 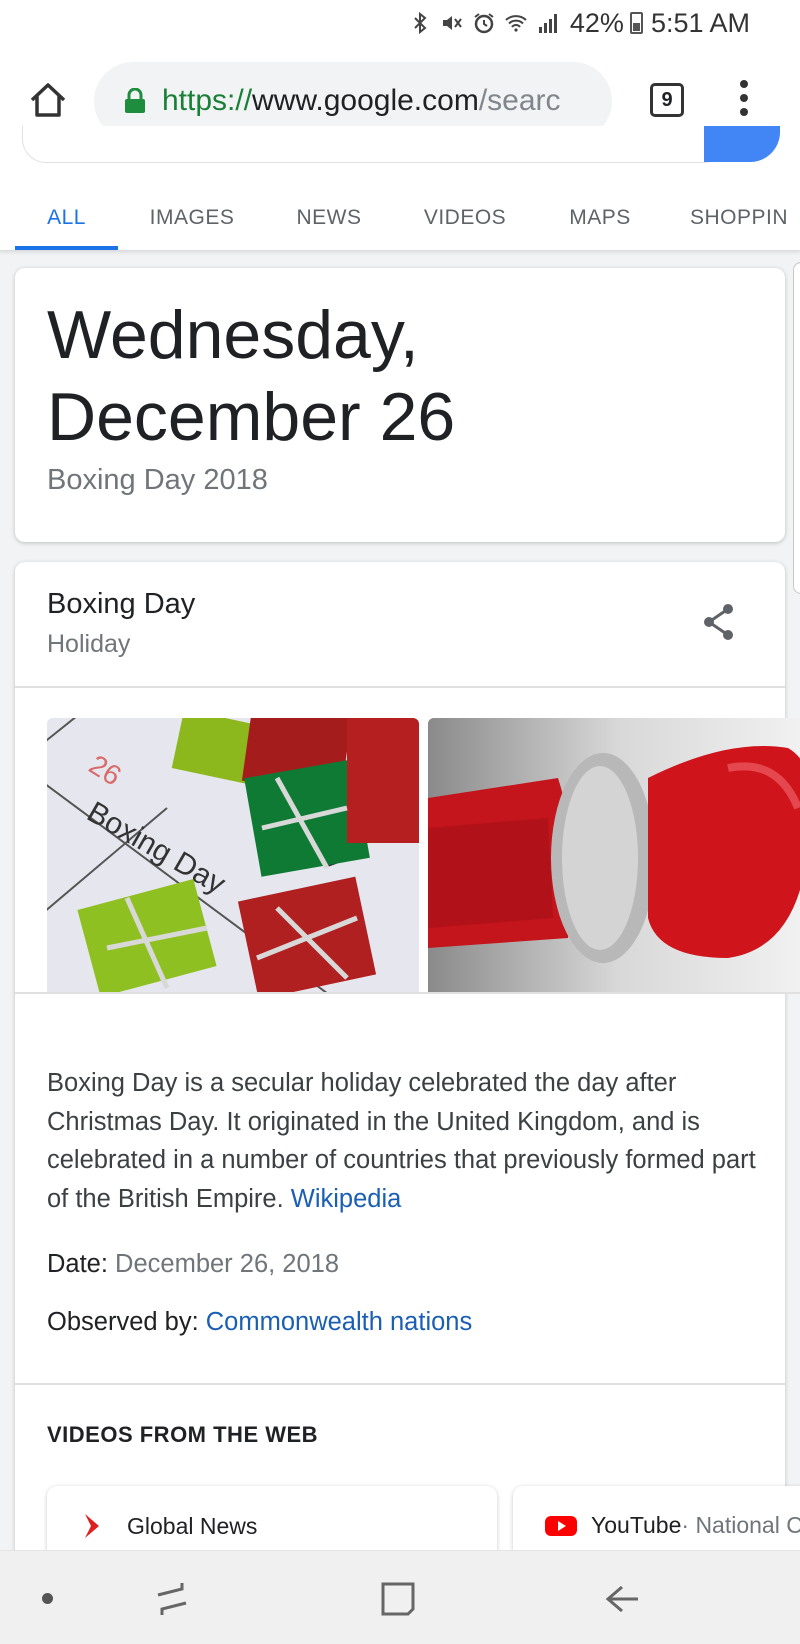 I want to click on videos-section-header: VIDEOS FROM THE WEB, so click(x=183, y=1434).